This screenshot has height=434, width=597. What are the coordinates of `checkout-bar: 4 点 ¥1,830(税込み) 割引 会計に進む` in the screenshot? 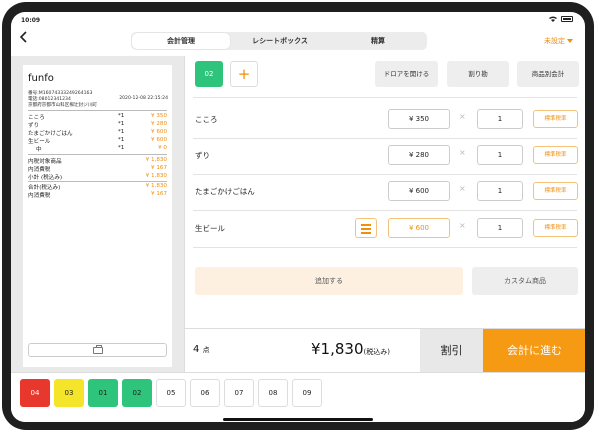 It's located at (385, 350).